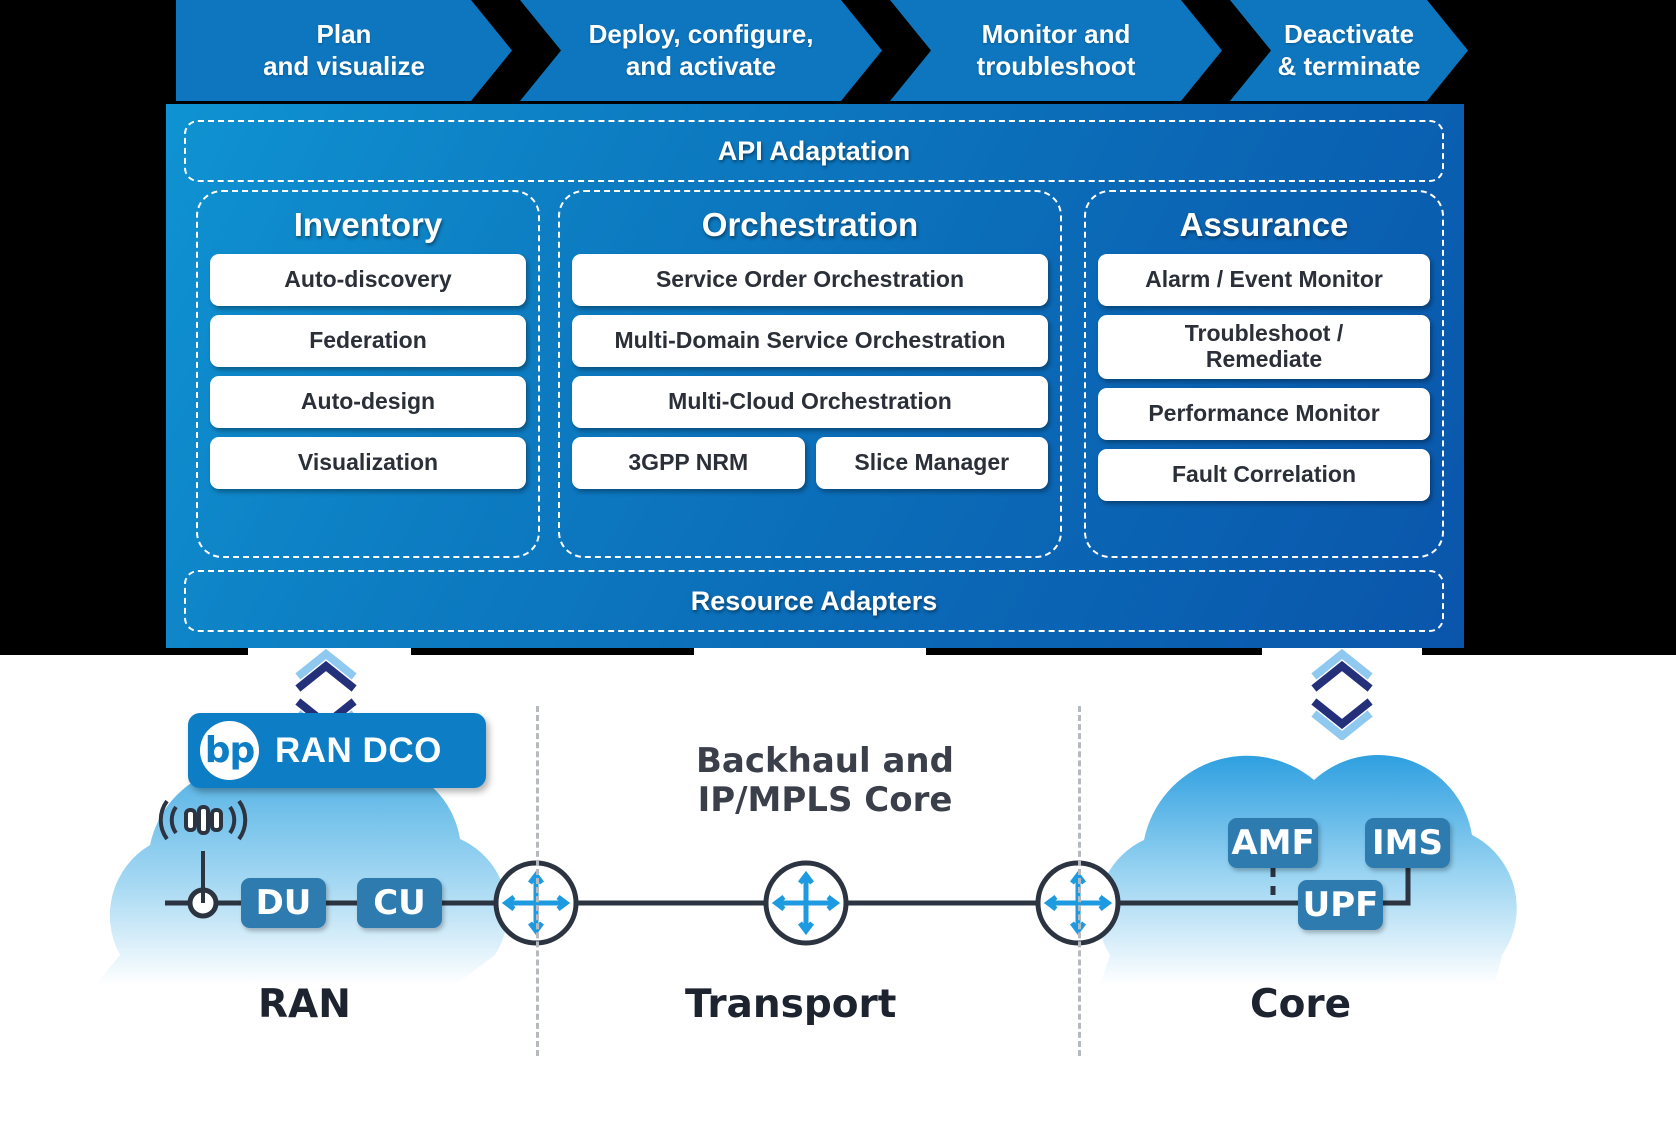  I want to click on process-step-deactivate: Deactivate & terminate, so click(1349, 50).